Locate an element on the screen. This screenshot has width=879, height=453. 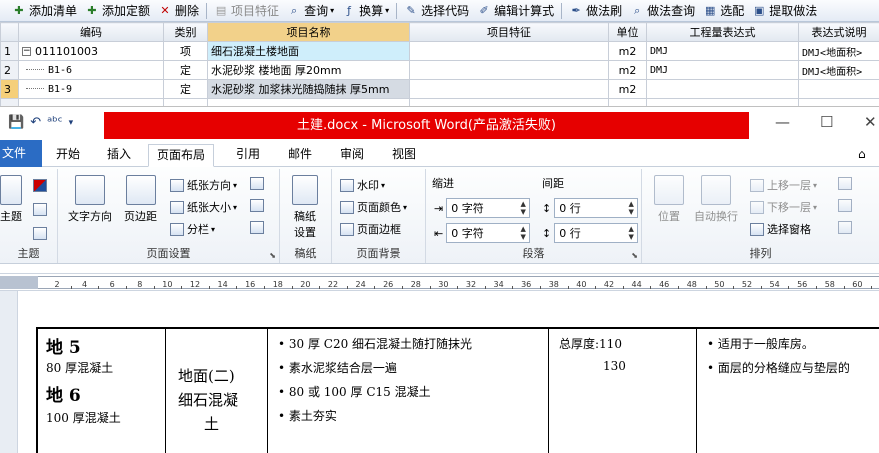
header-code: 编码 is located at coordinates (91, 32).